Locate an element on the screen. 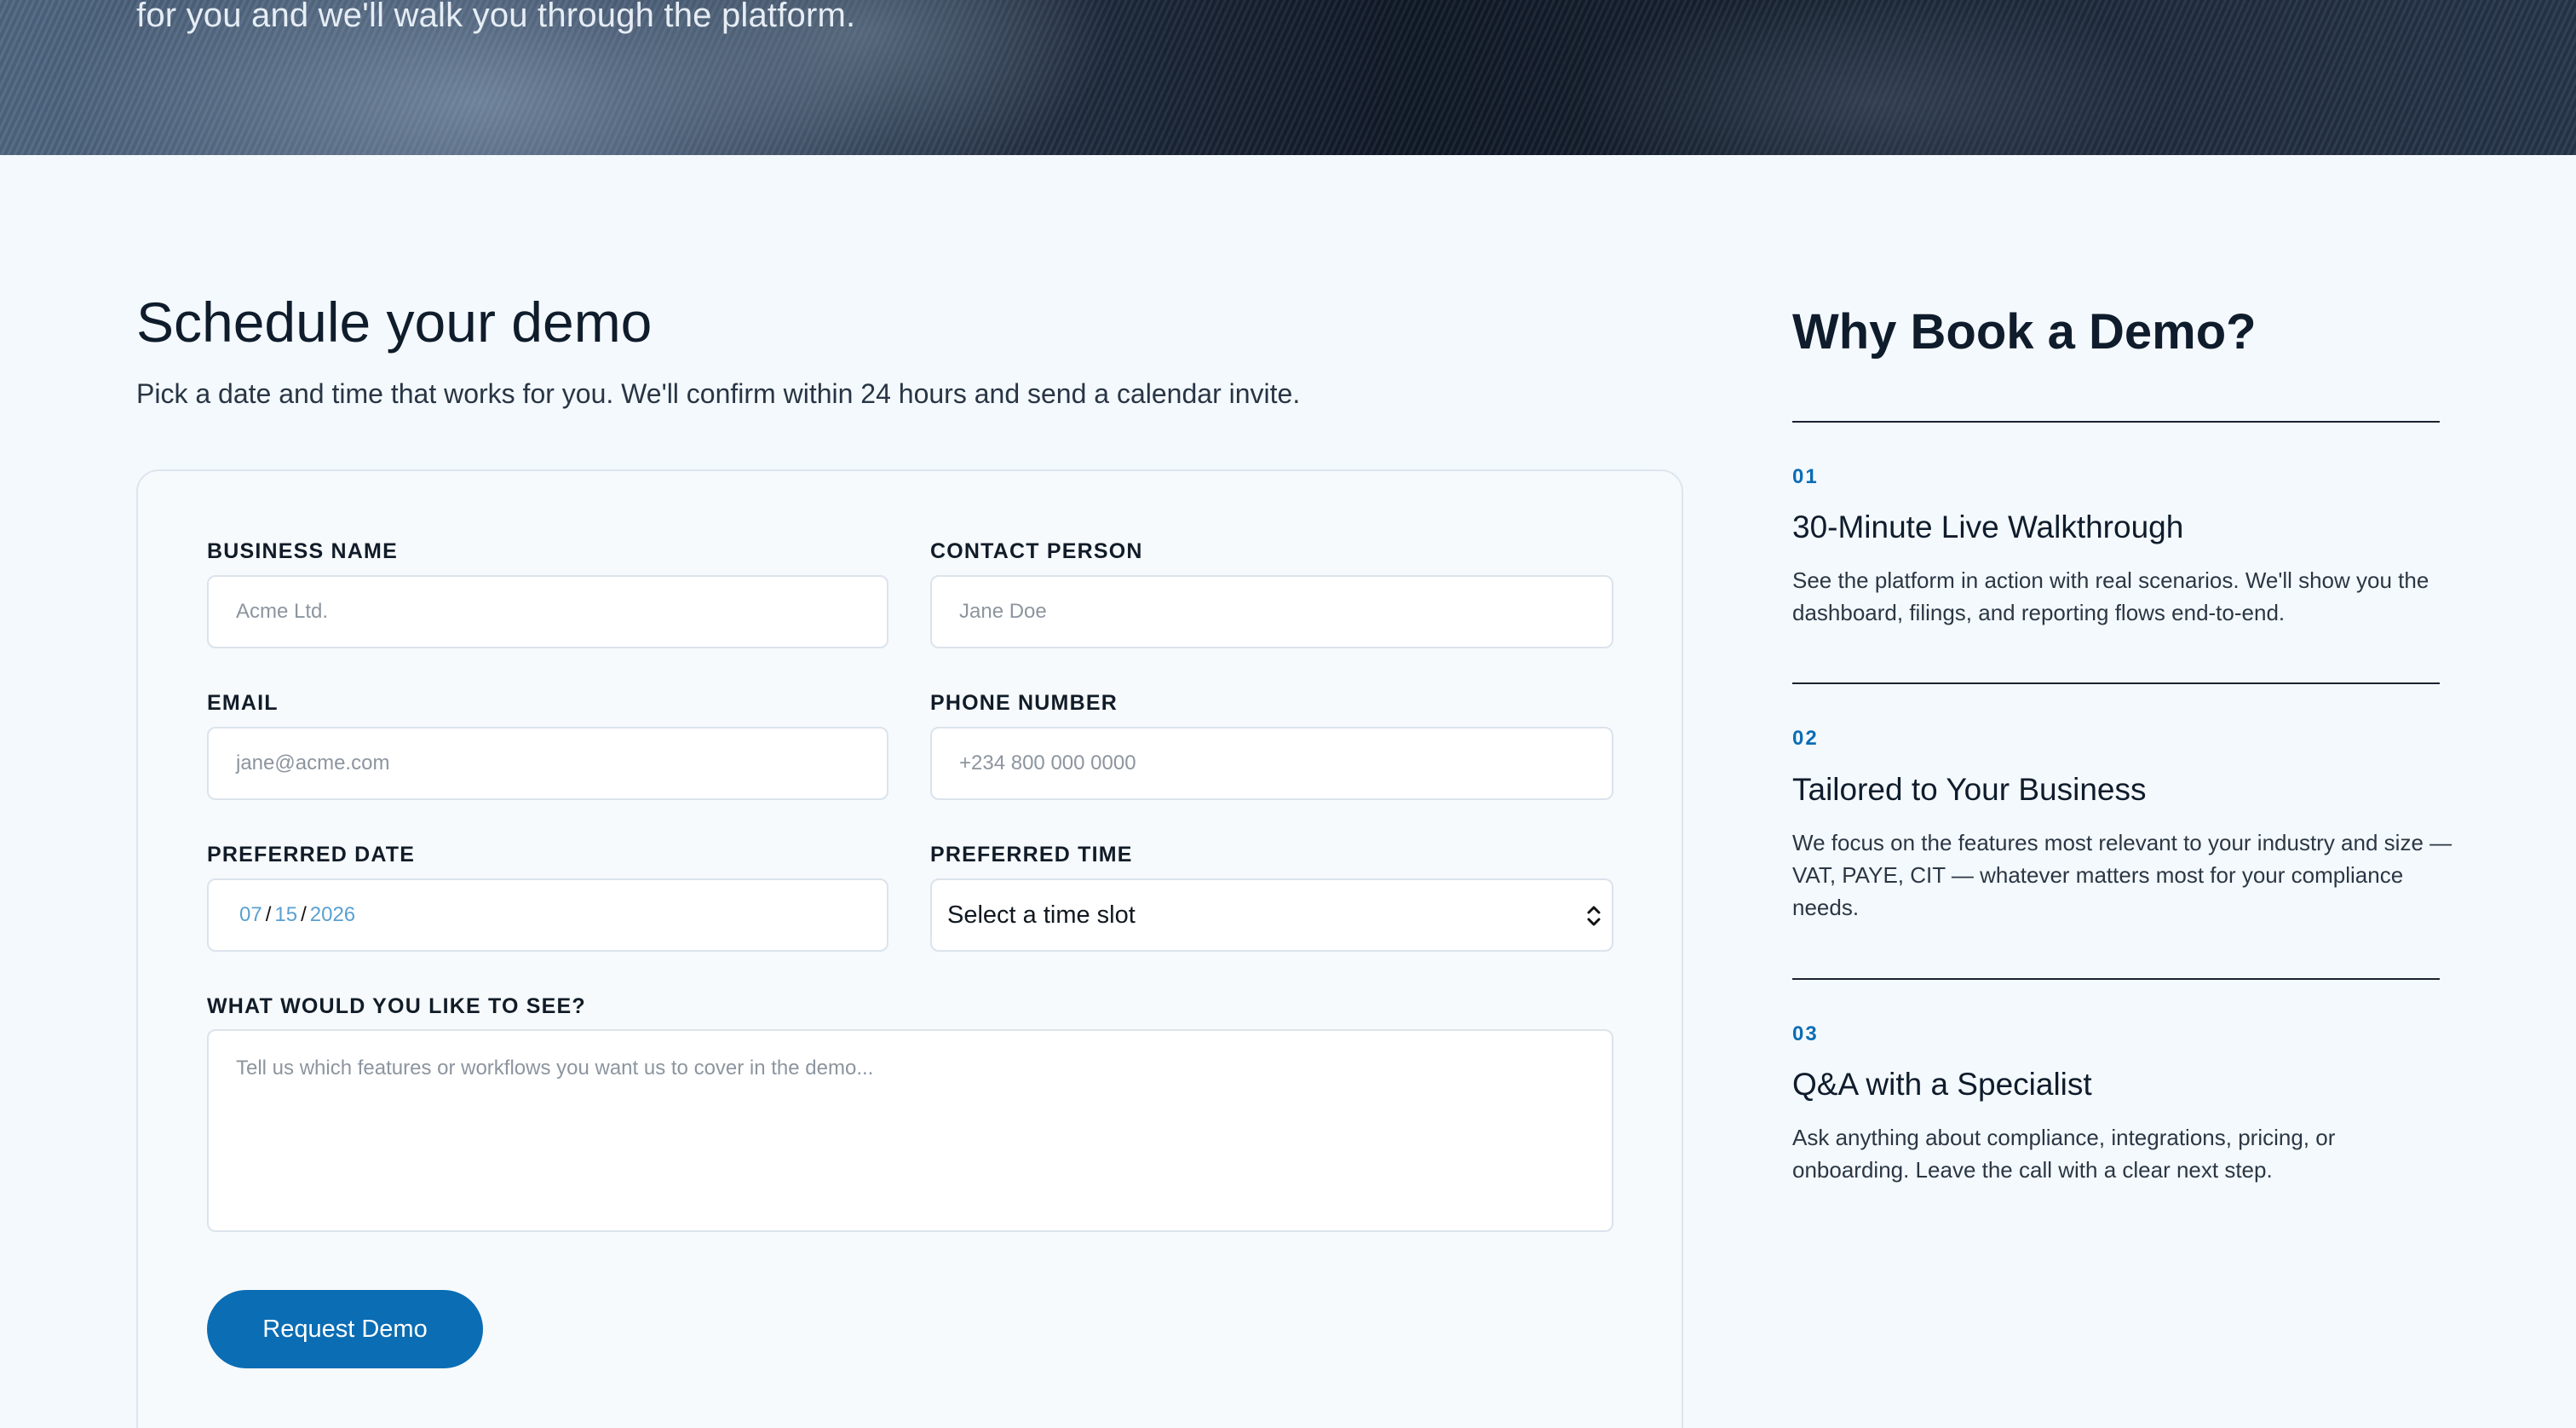  chevron-up-down-icon is located at coordinates (1594, 916).